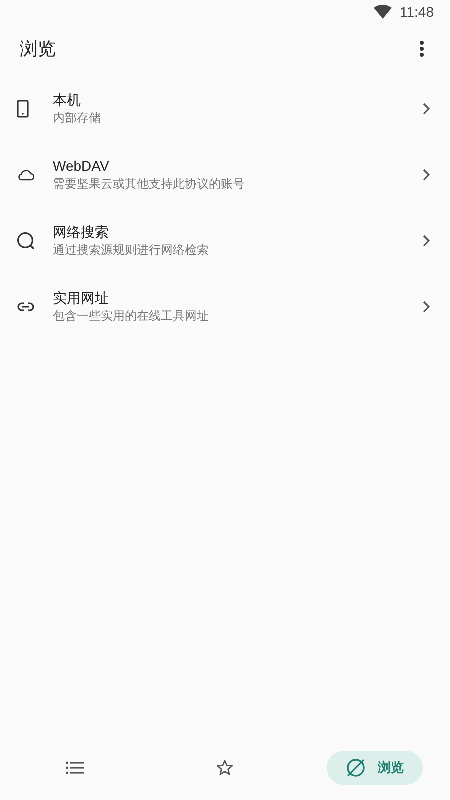 This screenshot has height=800, width=450. What do you see at coordinates (81, 232) in the screenshot?
I see `item-title: 网络搜索` at bounding box center [81, 232].